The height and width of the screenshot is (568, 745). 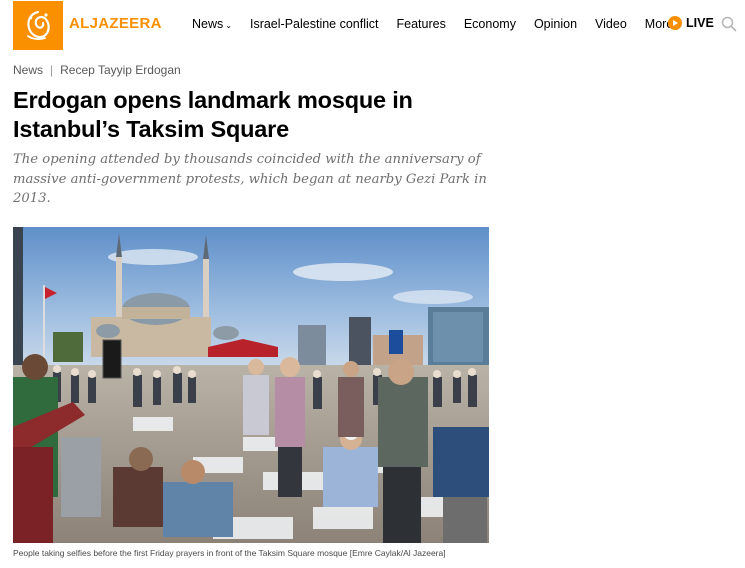 I want to click on nav-item-label: News, so click(x=208, y=24).